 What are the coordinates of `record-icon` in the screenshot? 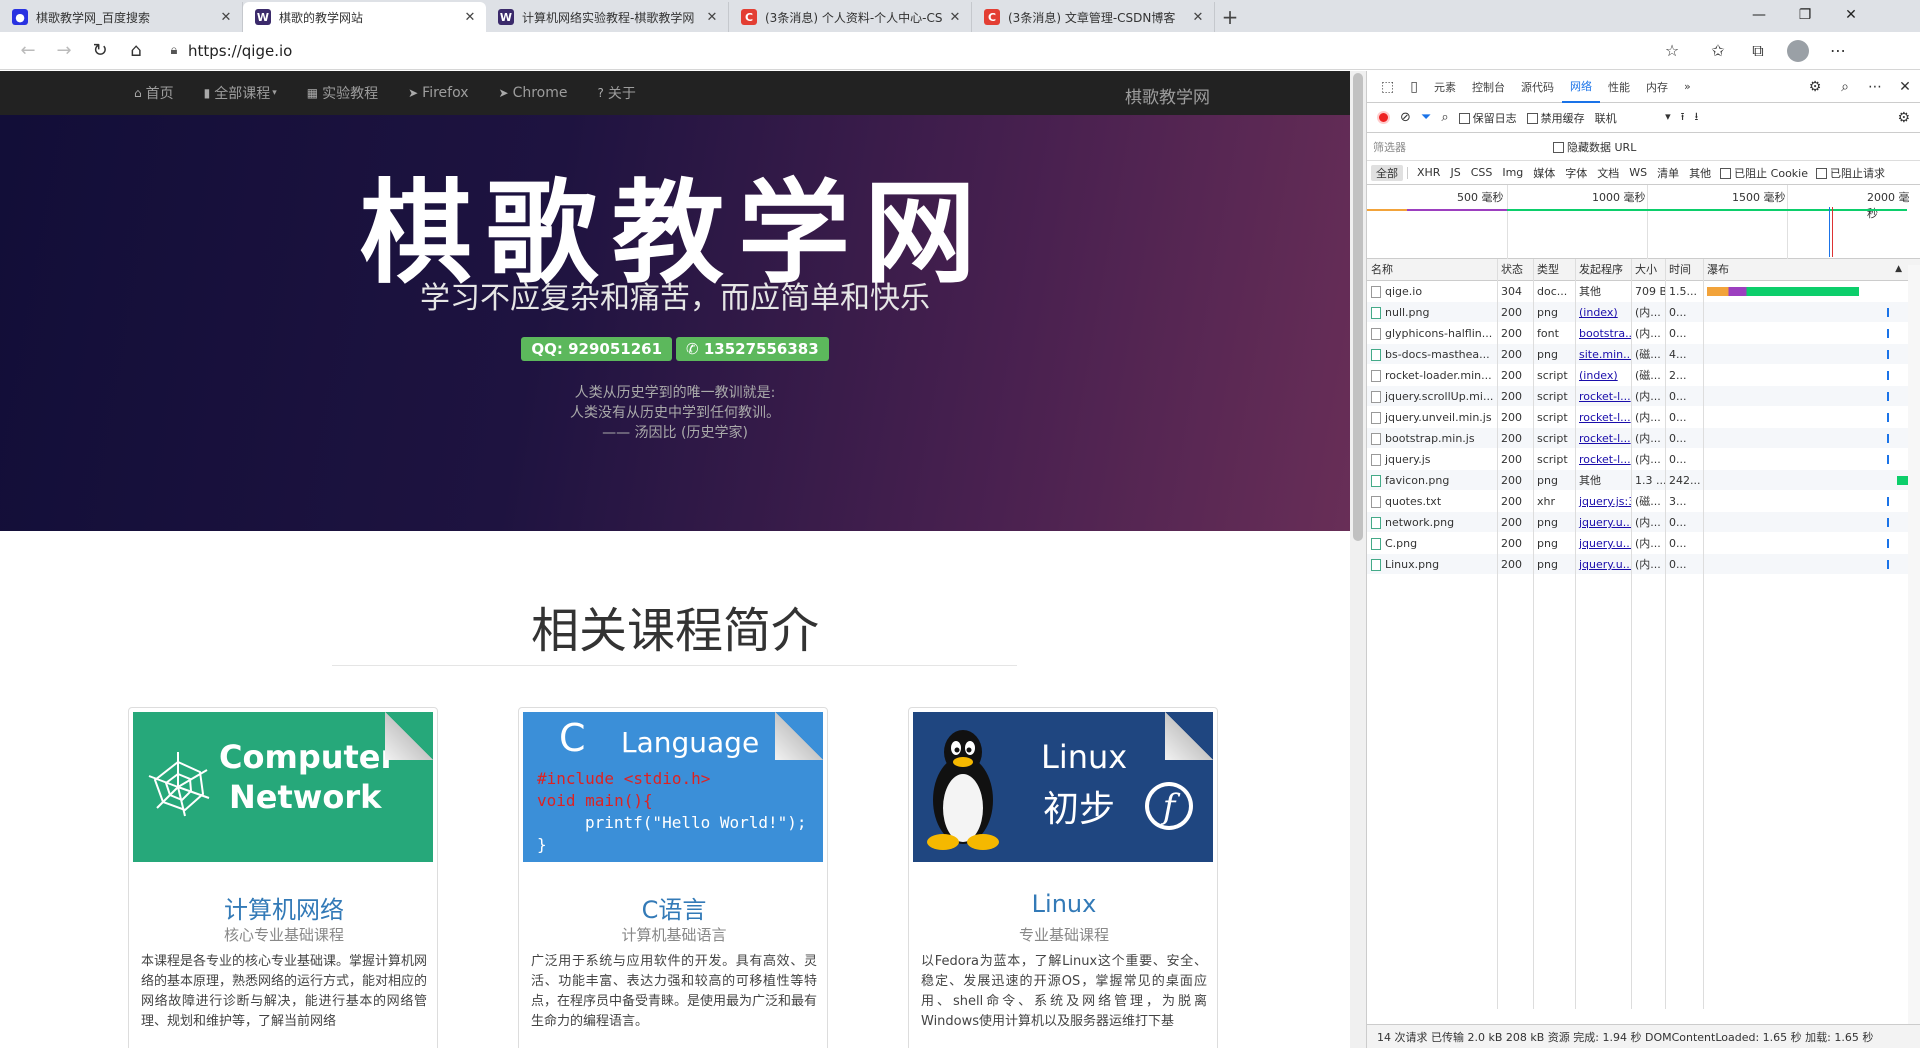 It's located at (1383, 117).